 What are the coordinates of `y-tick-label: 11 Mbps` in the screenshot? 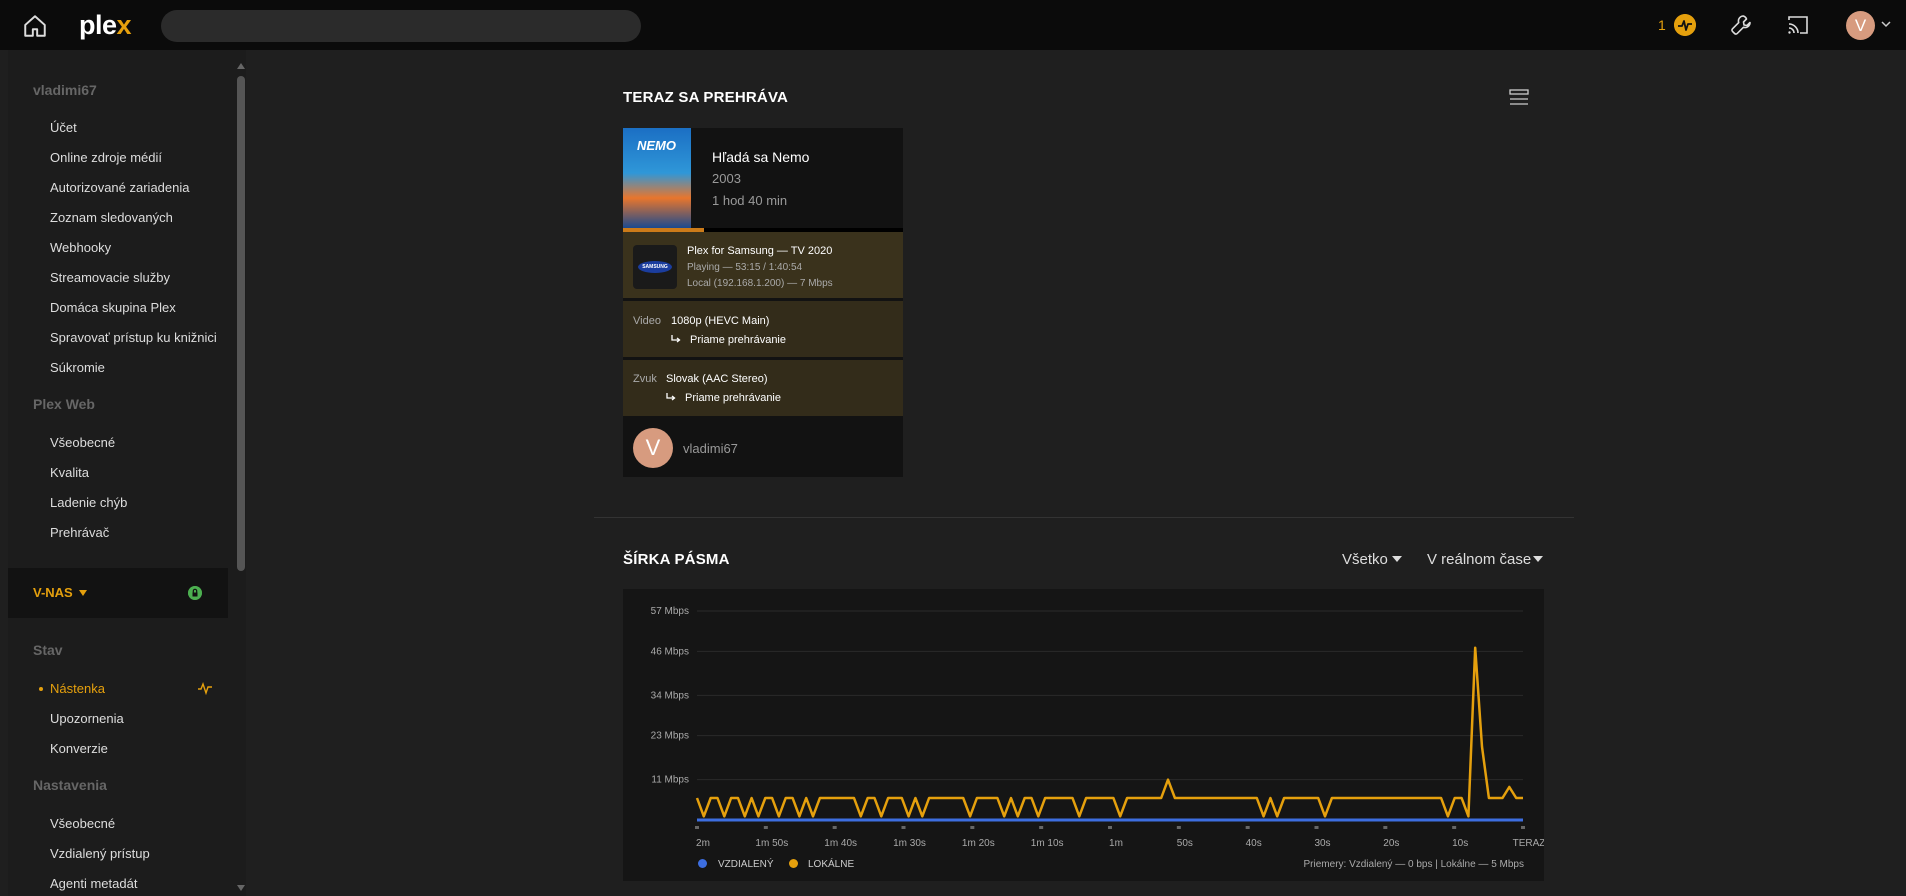 It's located at (670, 780).